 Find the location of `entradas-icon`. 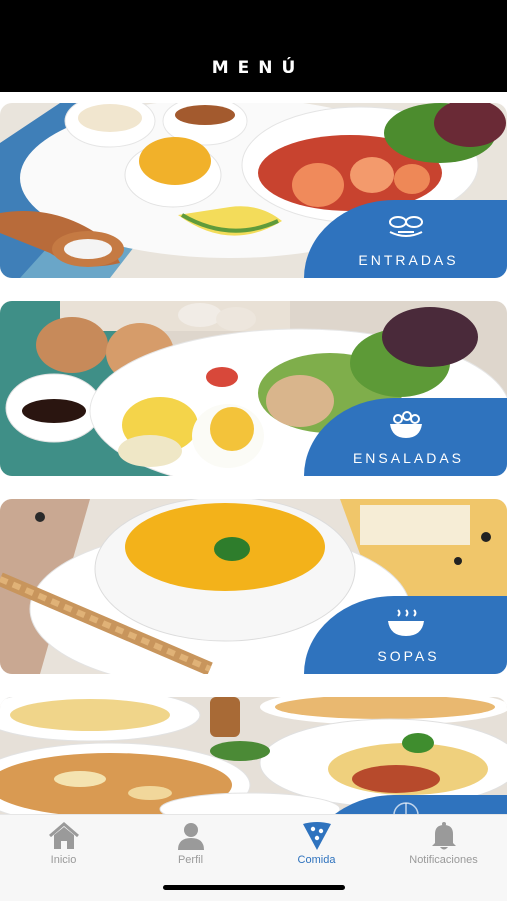

entradas-icon is located at coordinates (405, 226).